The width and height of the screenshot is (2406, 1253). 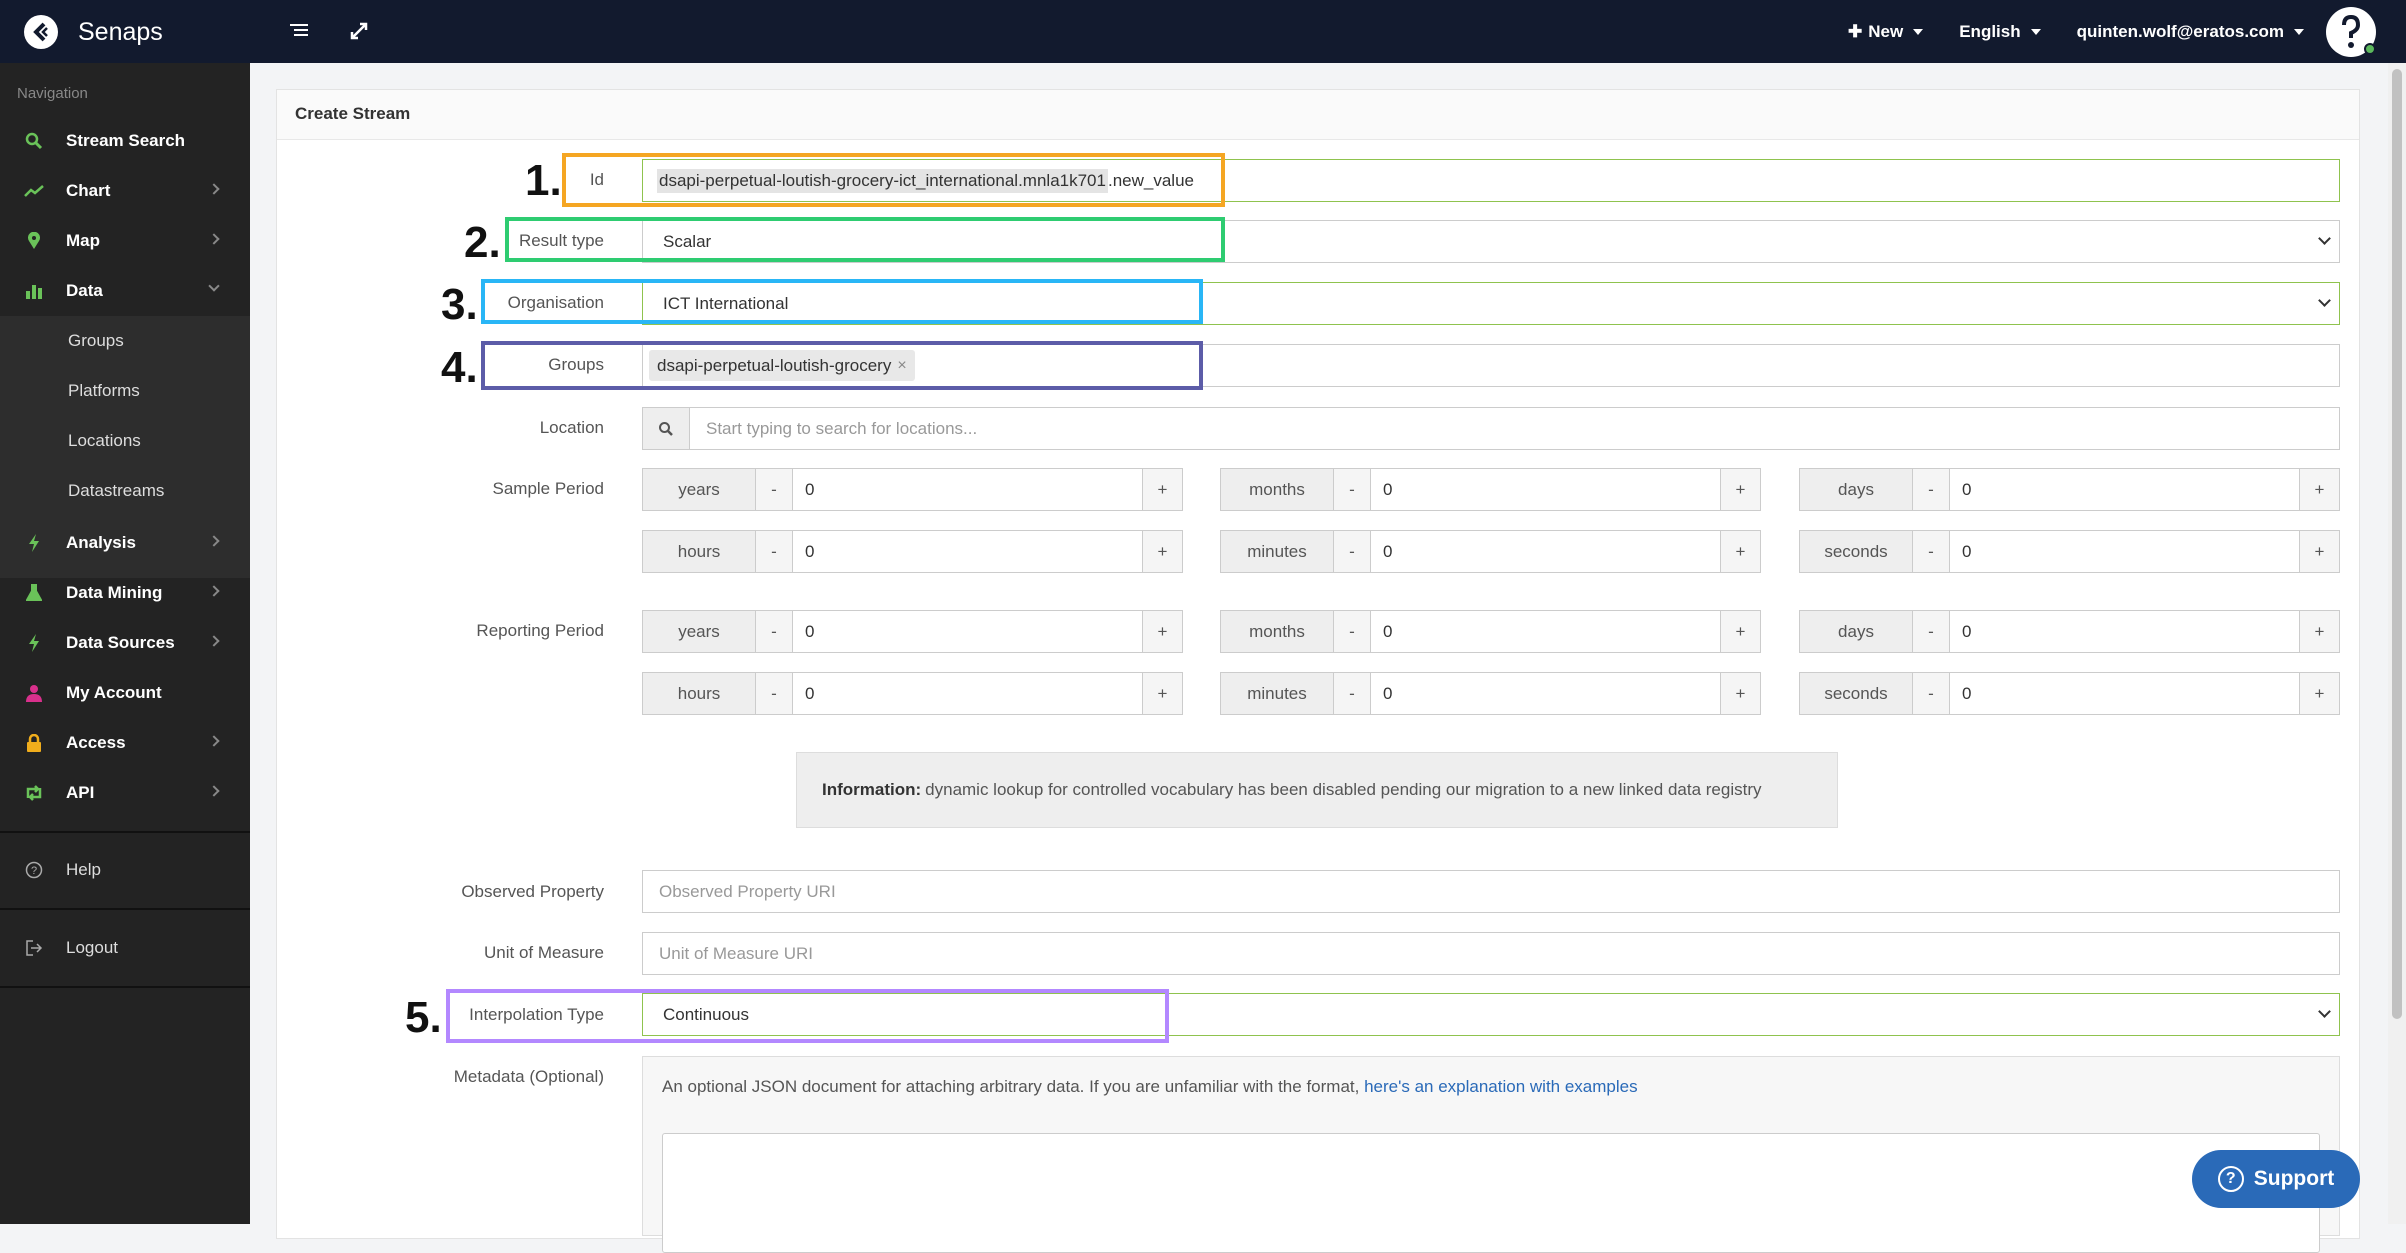 What do you see at coordinates (548, 488) in the screenshot?
I see `sample-period-label: Sample Period` at bounding box center [548, 488].